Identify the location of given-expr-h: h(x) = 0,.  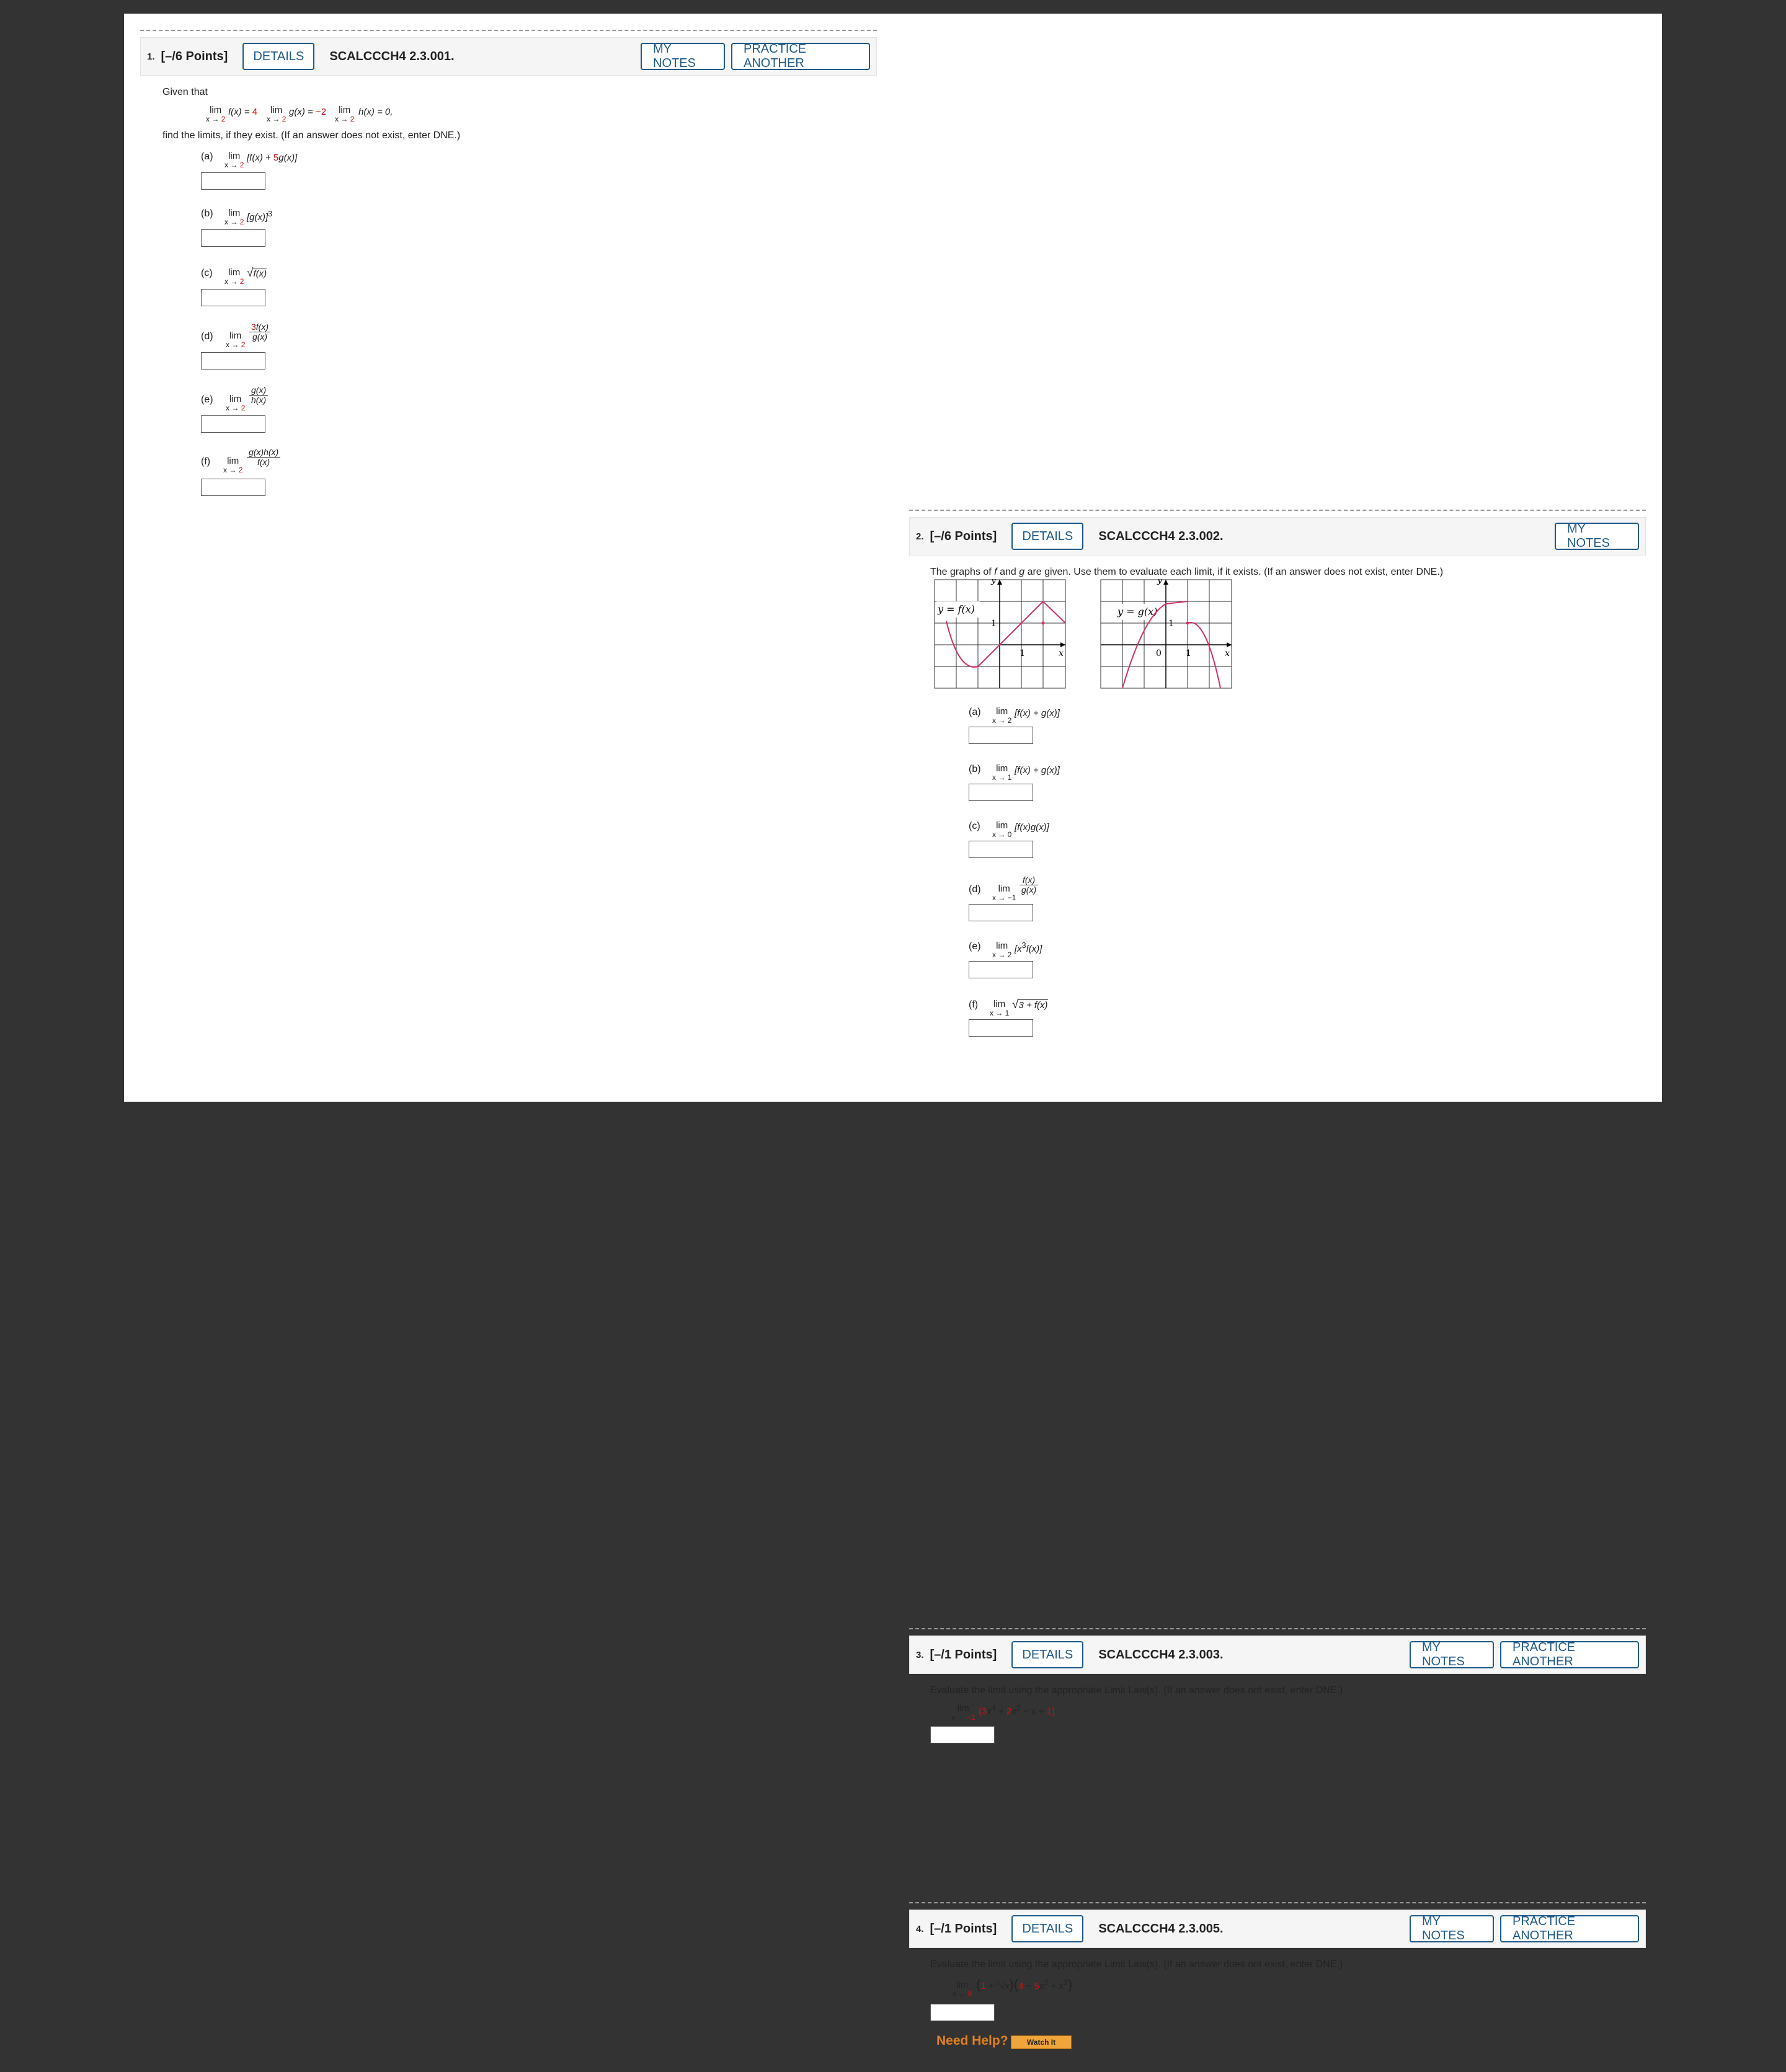
(375, 112).